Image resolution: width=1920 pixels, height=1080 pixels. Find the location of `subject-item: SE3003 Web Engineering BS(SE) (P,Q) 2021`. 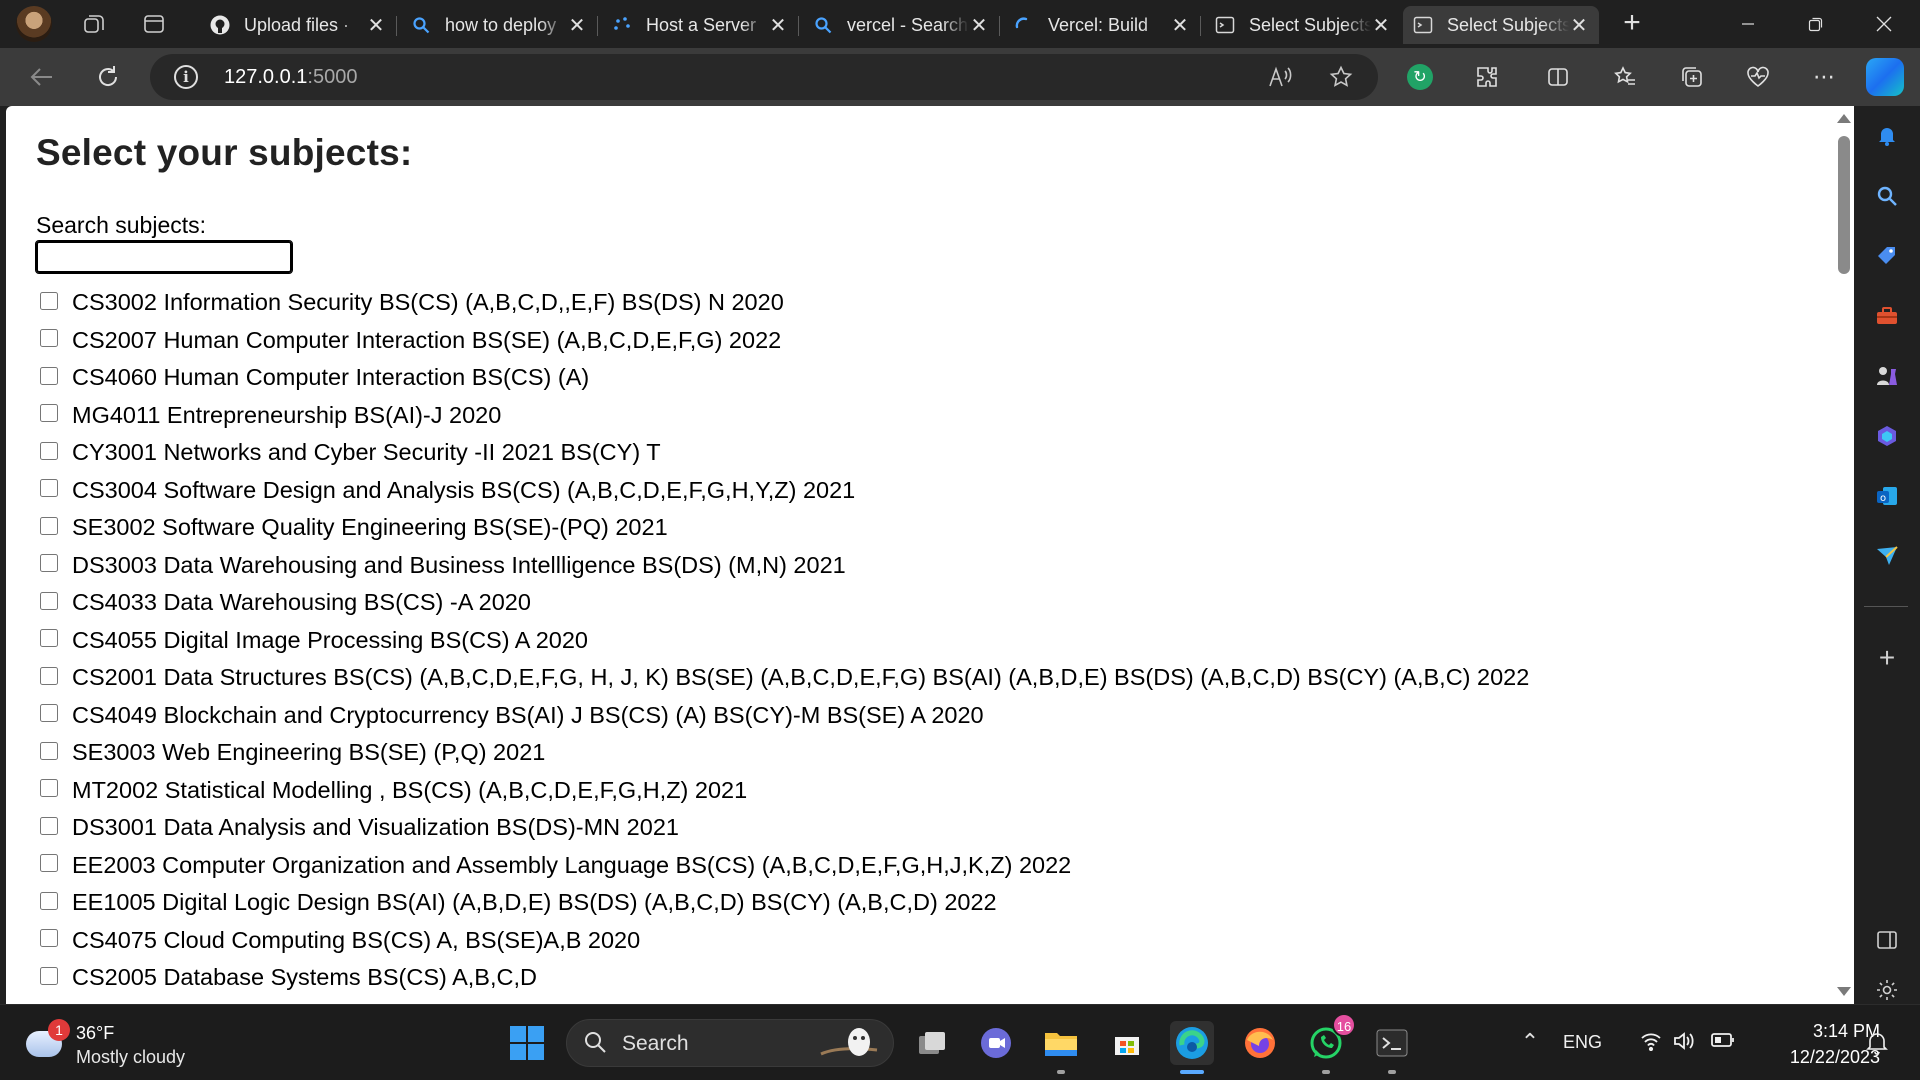

subject-item: SE3003 Web Engineering BS(SE) (P,Q) 2021 is located at coordinates (784, 753).